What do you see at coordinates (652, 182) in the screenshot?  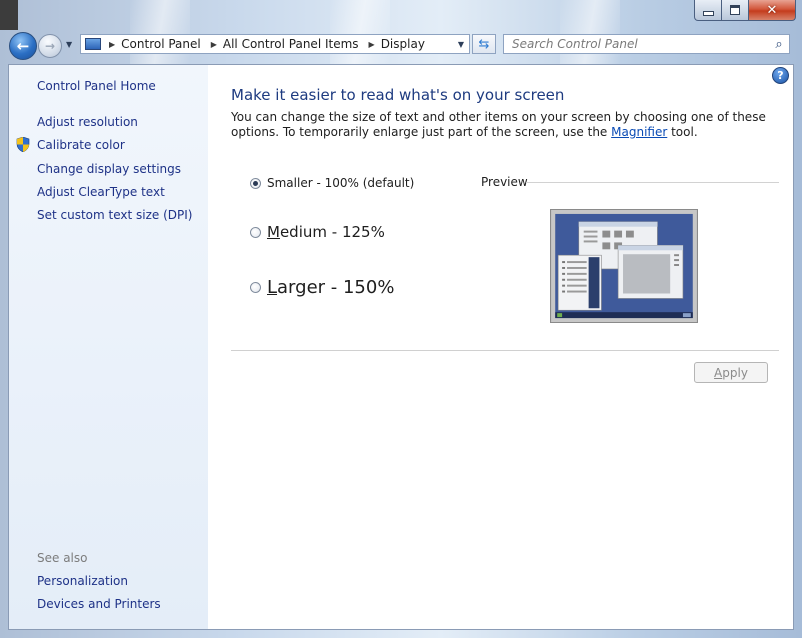 I see `preview-divider` at bounding box center [652, 182].